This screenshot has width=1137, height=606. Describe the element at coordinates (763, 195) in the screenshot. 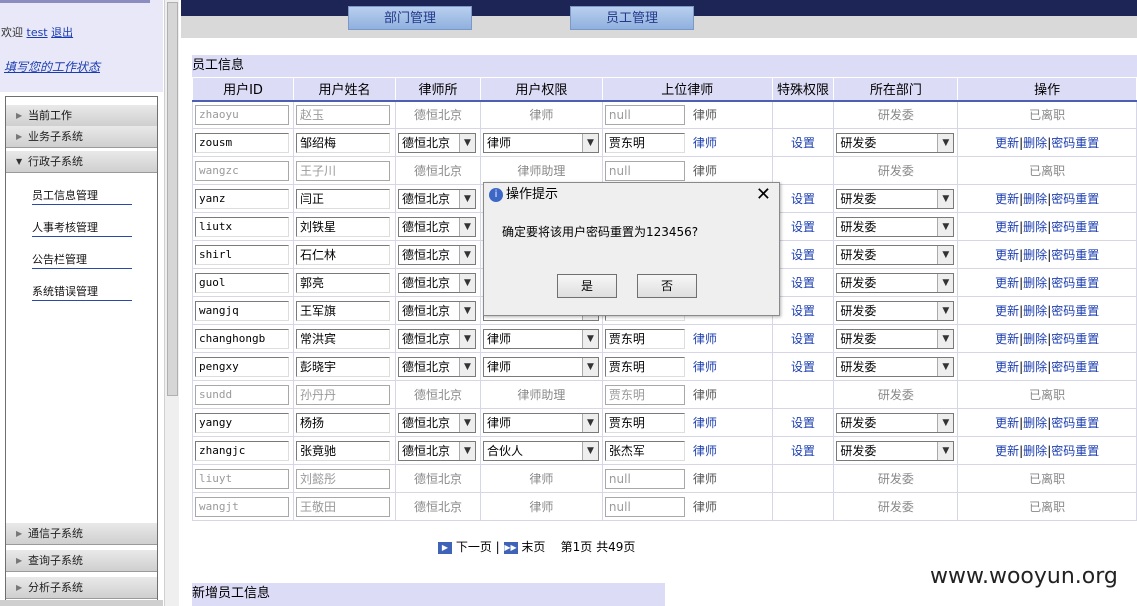

I see `close-icon: ✕` at that location.